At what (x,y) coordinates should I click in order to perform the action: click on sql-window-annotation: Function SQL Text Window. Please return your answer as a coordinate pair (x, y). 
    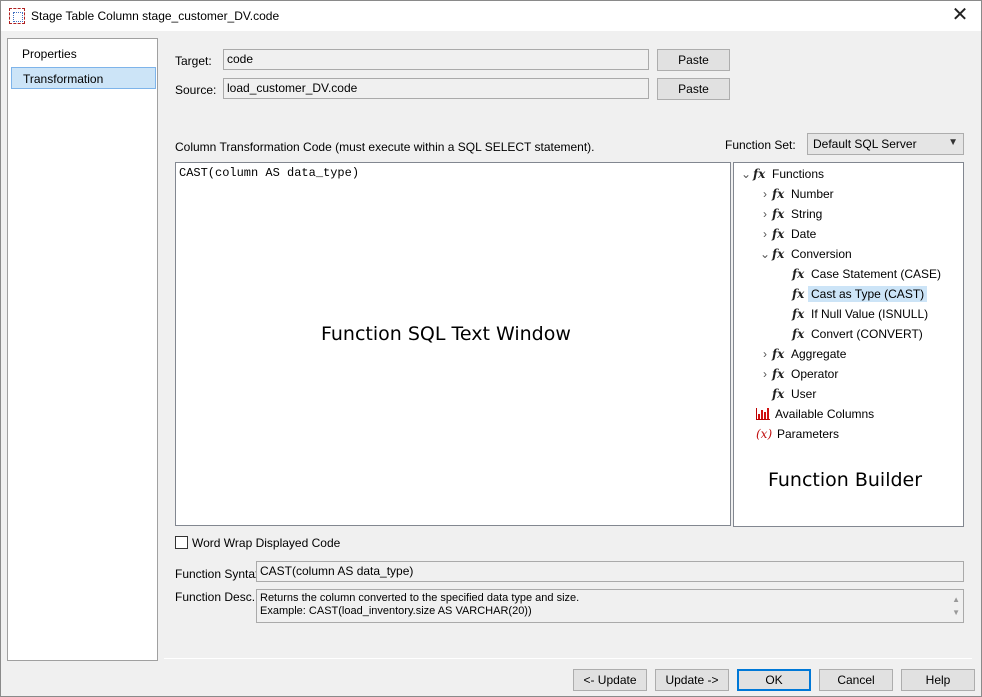
    Looking at the image, I should click on (446, 334).